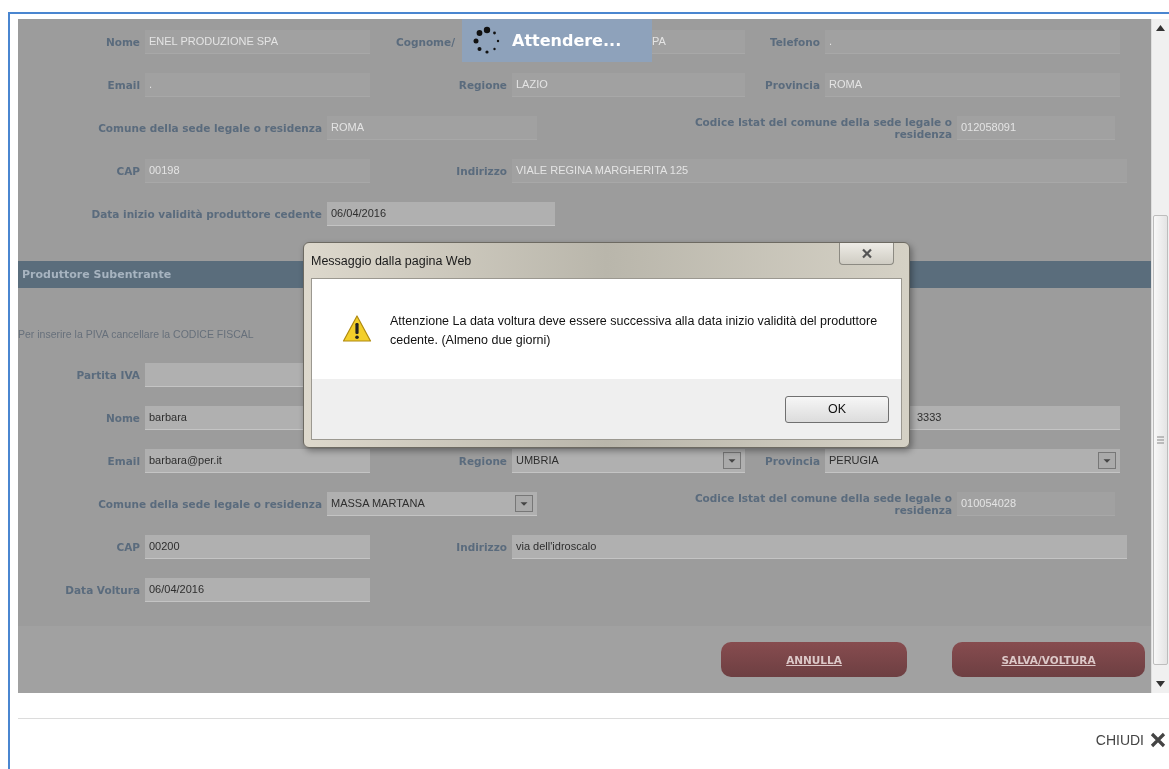  Describe the element at coordinates (206, 213) in the screenshot. I see `field-label: Data inizio validità produttore cedente` at that location.